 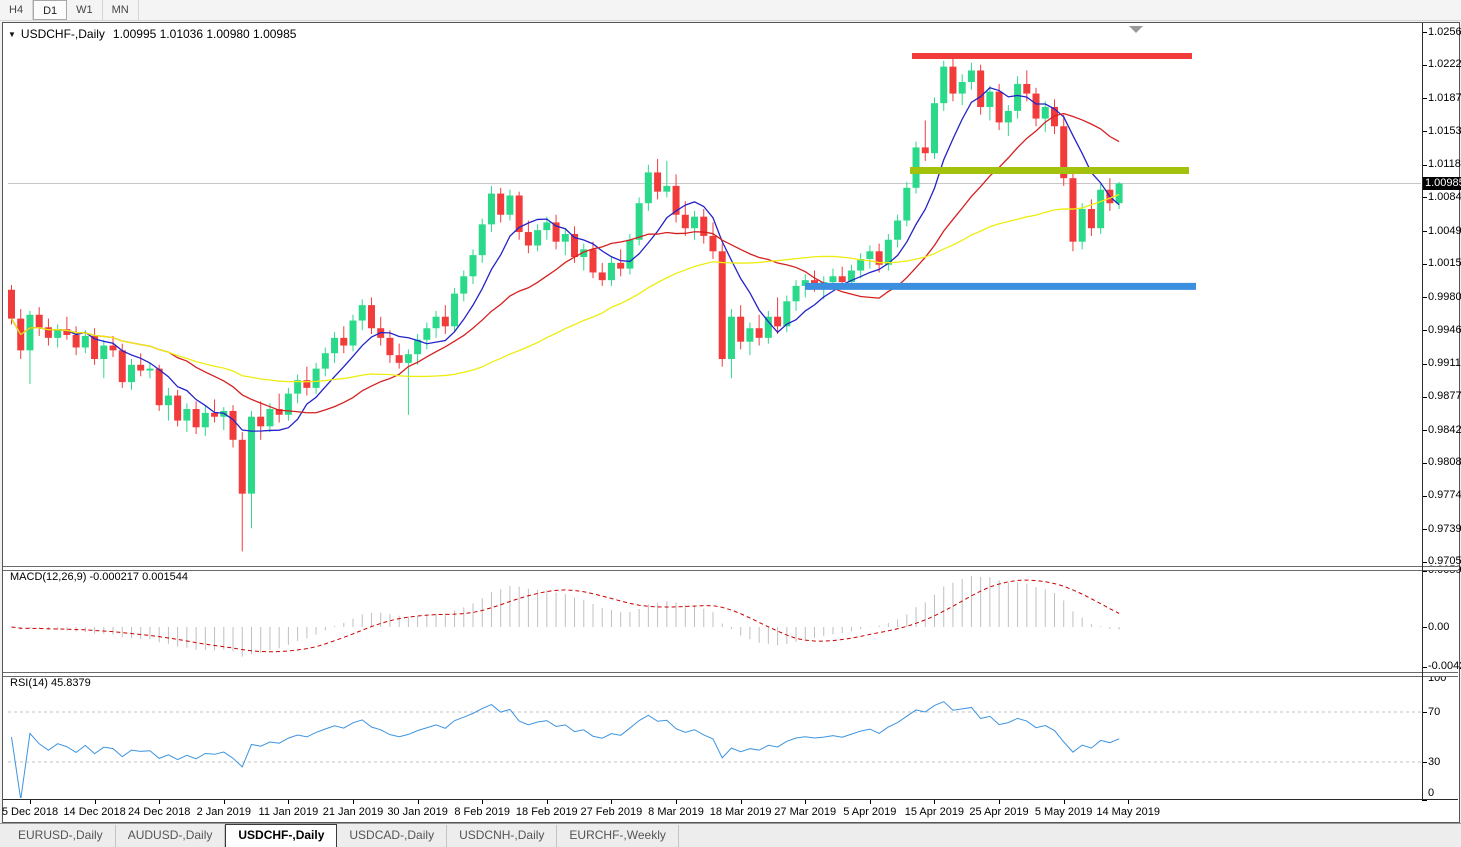 I want to click on price-axis-label: 1.02220, so click(x=1444, y=64).